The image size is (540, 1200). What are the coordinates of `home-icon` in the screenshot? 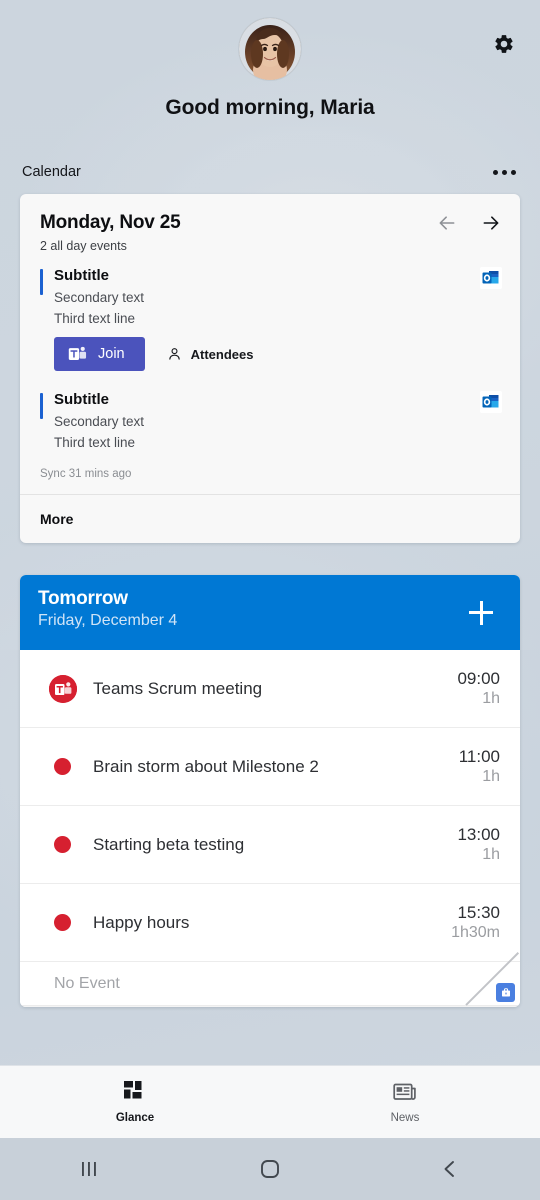 It's located at (270, 1169).